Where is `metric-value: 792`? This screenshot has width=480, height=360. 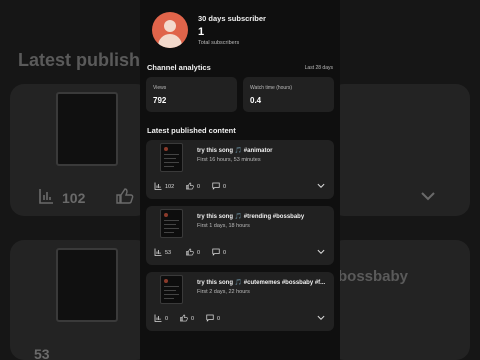 metric-value: 792 is located at coordinates (160, 100).